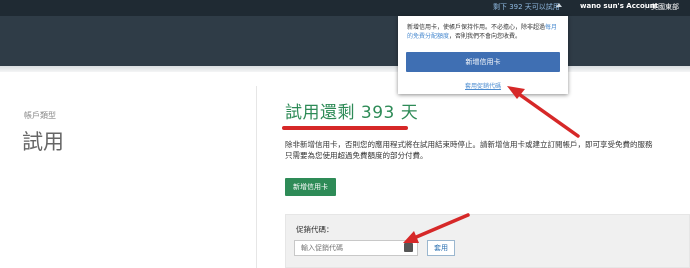  Describe the element at coordinates (485, 36) in the screenshot. I see `popup-message-text: ，否則我們不會向您收費。` at that location.